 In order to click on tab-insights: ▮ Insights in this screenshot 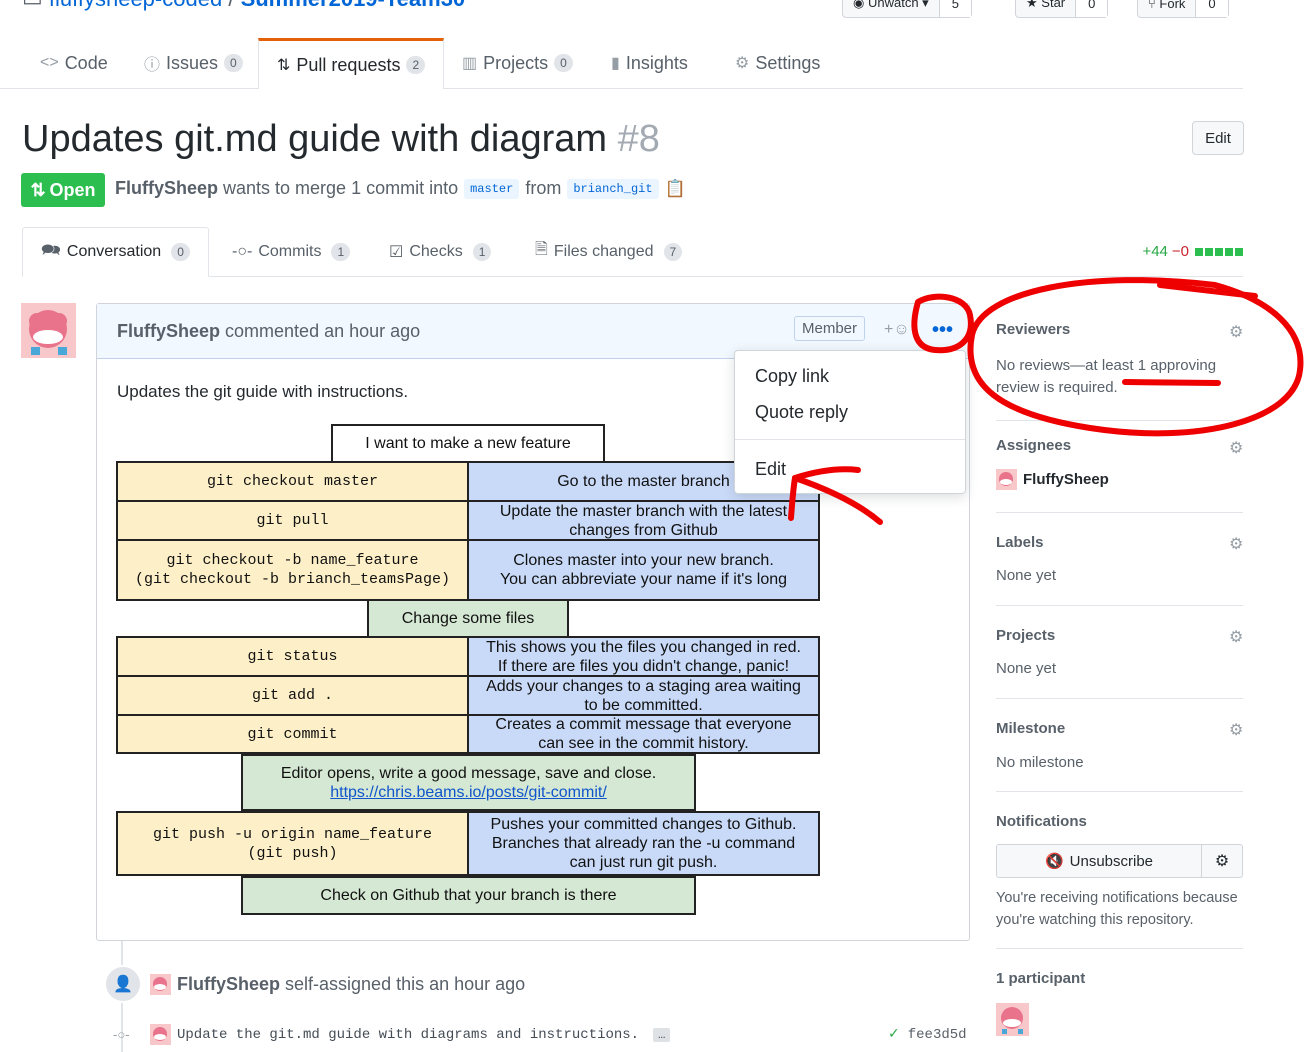, I will do `click(649, 63)`.